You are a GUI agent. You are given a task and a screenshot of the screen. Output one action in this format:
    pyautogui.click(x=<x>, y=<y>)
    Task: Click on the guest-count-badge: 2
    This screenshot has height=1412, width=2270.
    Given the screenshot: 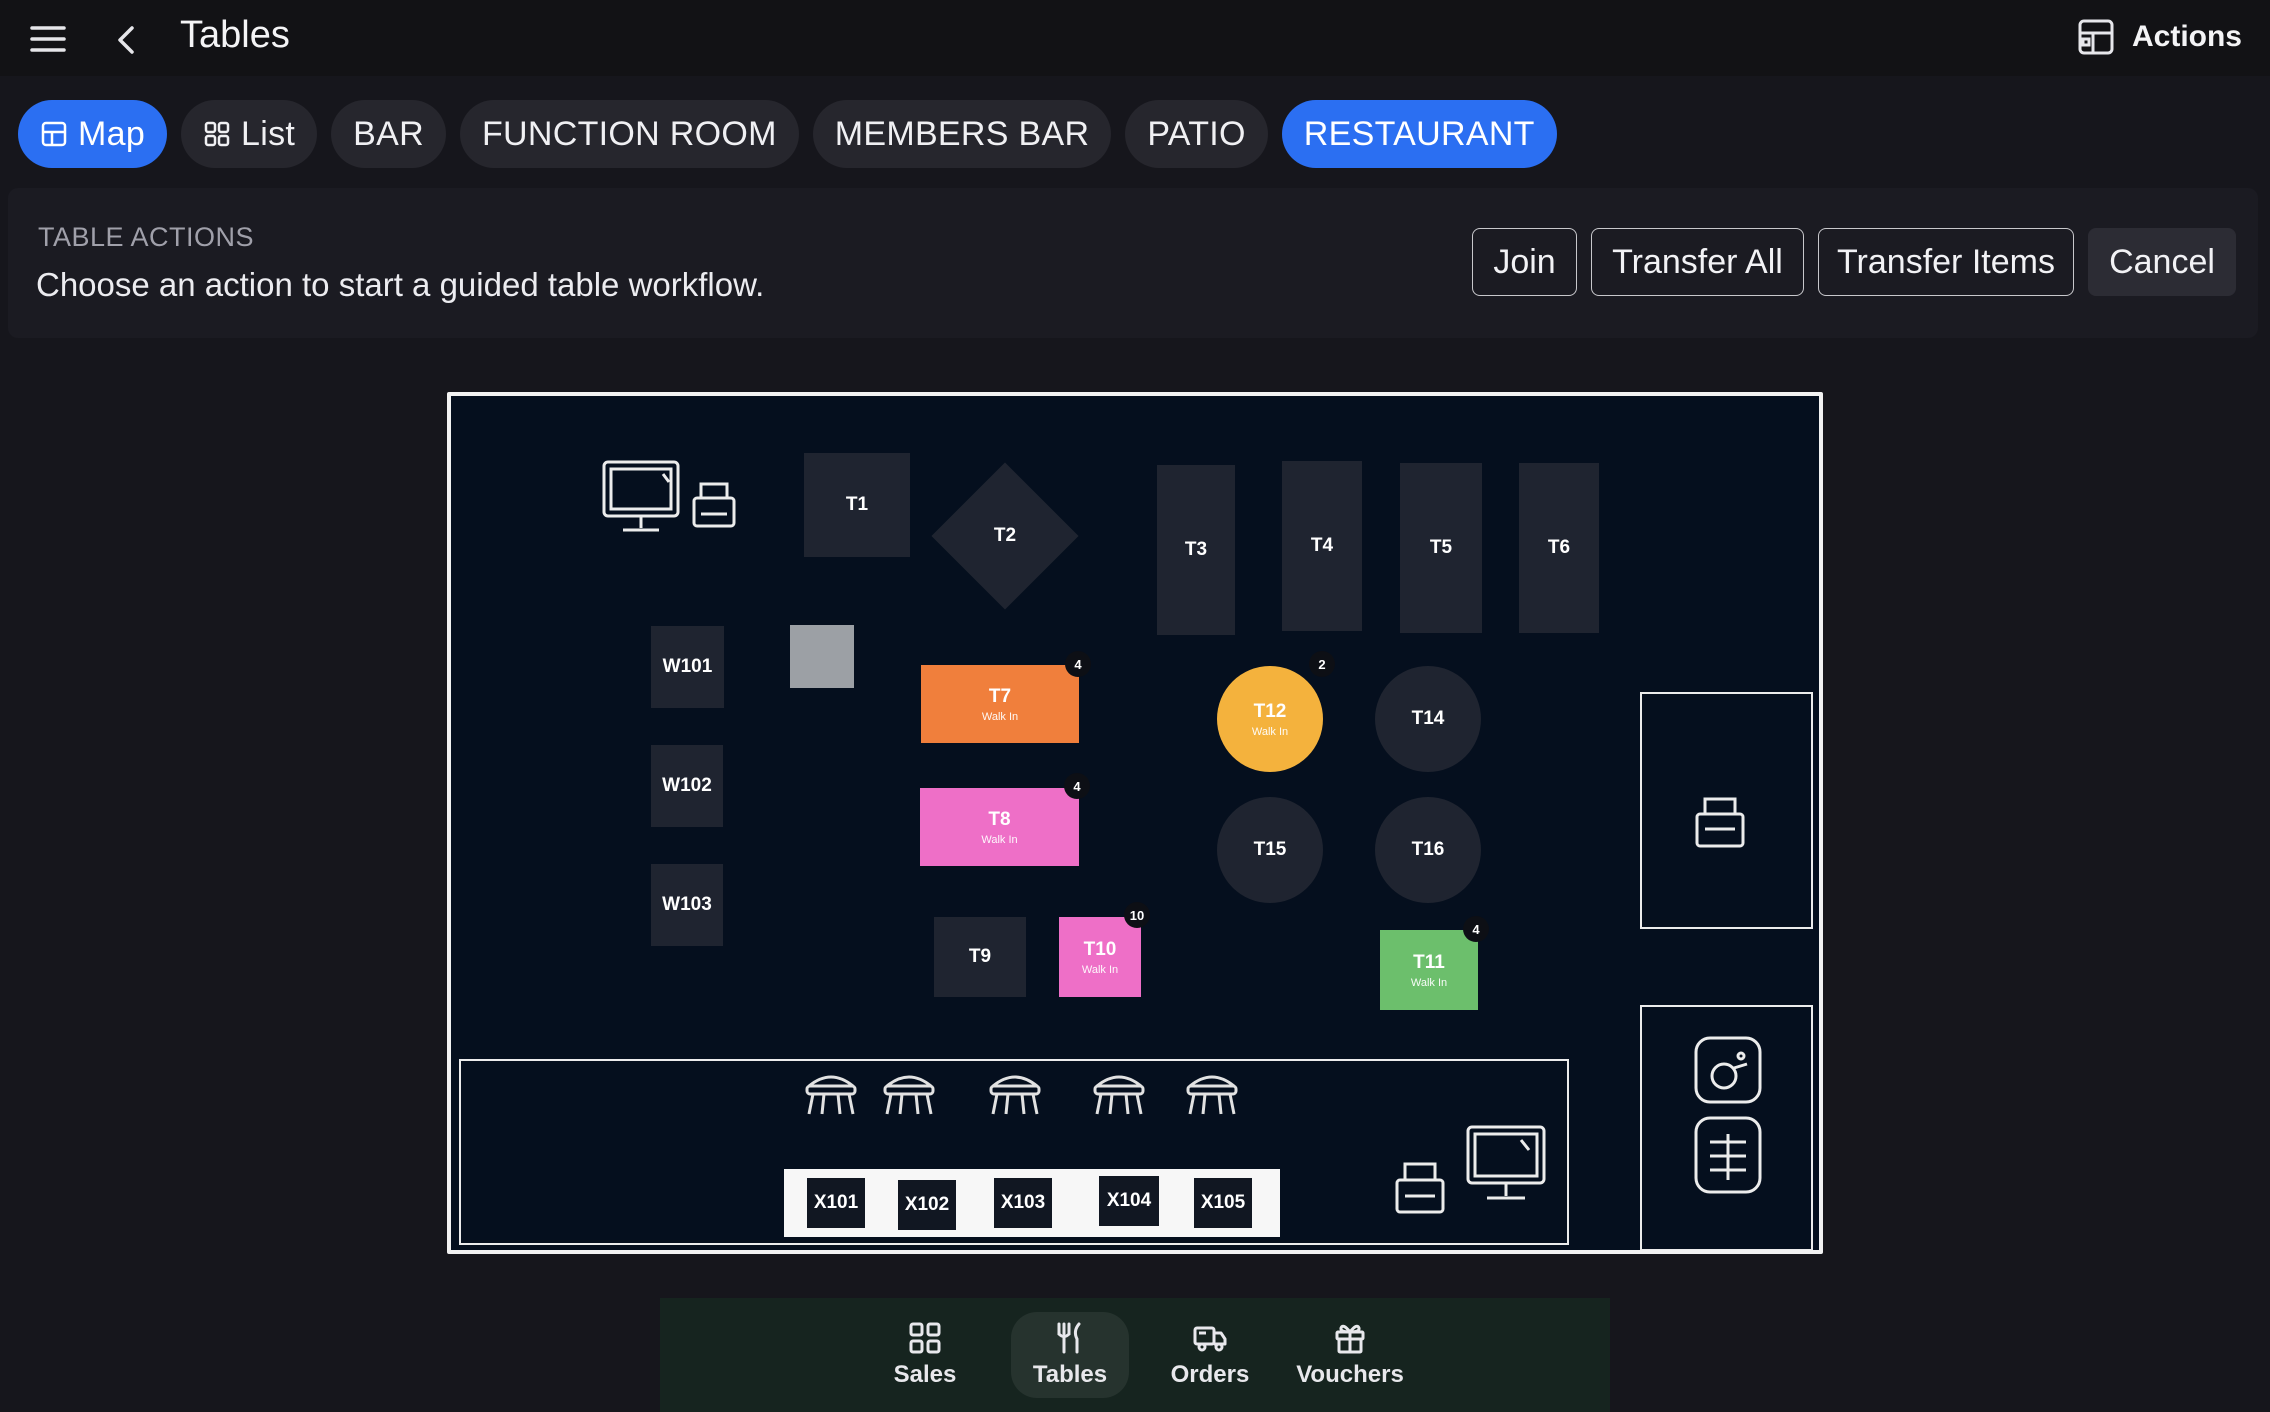 What is the action you would take?
    pyautogui.click(x=1322, y=664)
    